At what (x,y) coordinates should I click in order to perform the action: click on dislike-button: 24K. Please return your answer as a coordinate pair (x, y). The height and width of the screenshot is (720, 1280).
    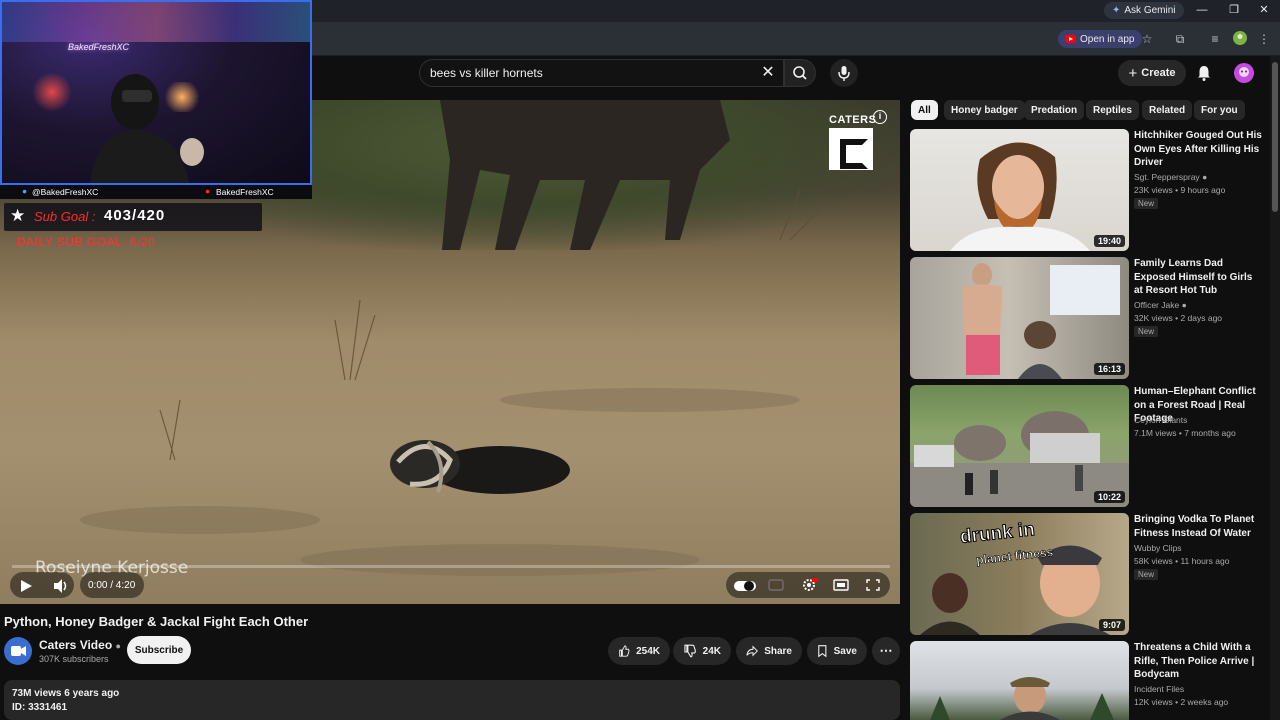
    Looking at the image, I should click on (702, 651).